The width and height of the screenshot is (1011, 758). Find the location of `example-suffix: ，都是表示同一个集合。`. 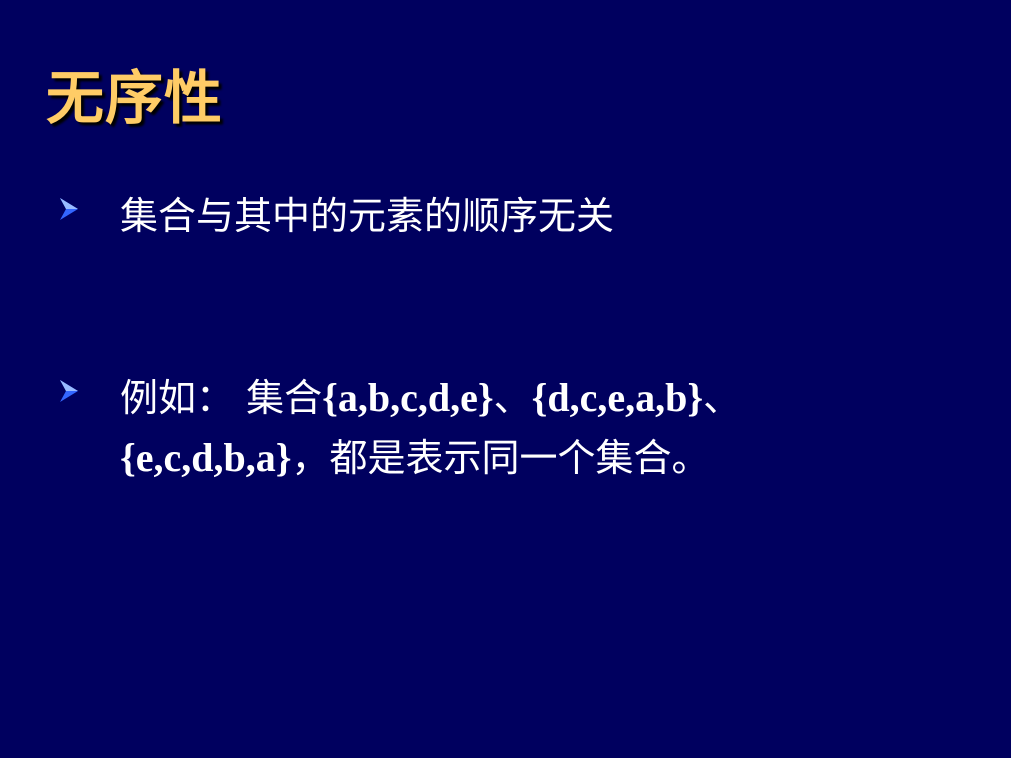

example-suffix: ，都是表示同一个集合。 is located at coordinates (500, 458).